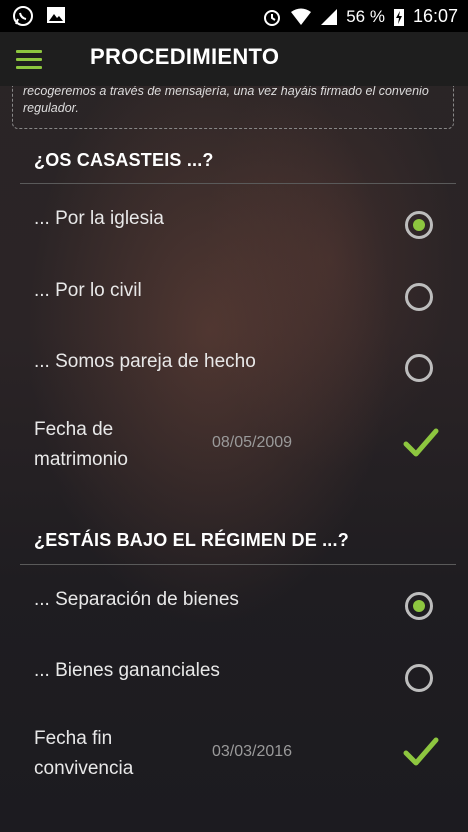 The image size is (468, 832). Describe the element at coordinates (419, 297) in the screenshot. I see `option-civil-radio` at that location.